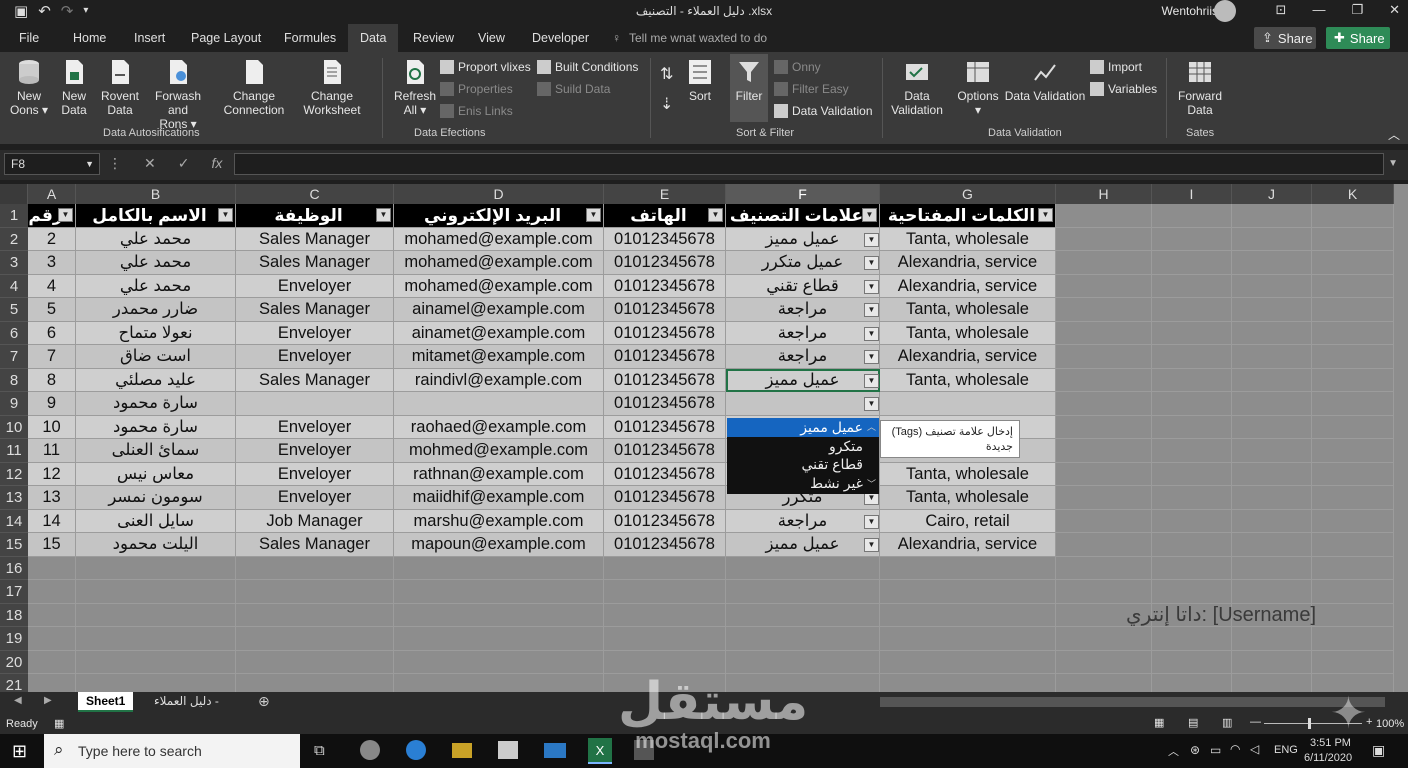 Image resolution: width=1408 pixels, height=768 pixels. I want to click on table-cell: ضارر محمدر, so click(156, 310).